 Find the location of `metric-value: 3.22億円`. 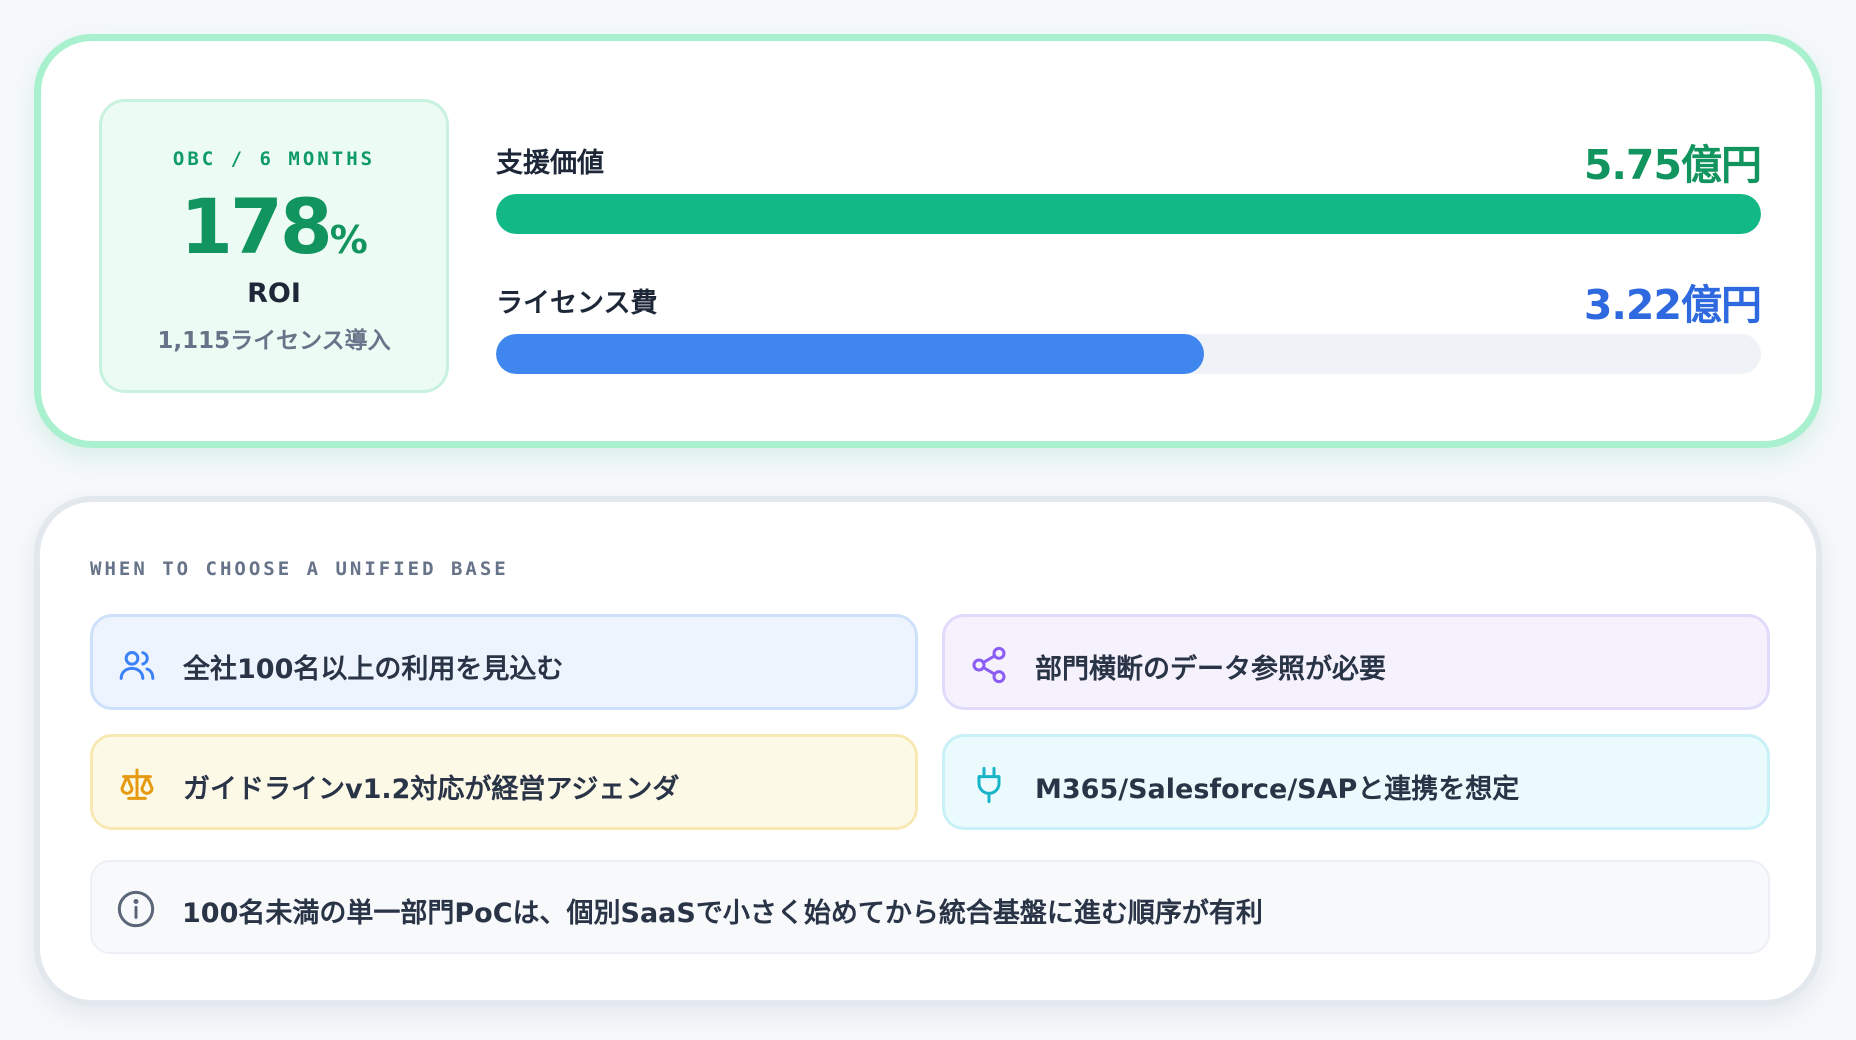

metric-value: 3.22億円 is located at coordinates (1672, 305).